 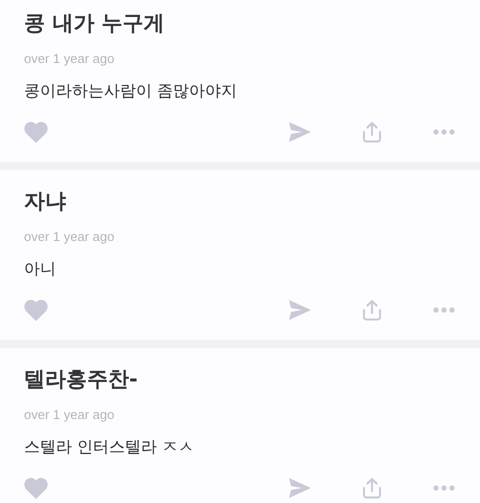 I want to click on post-body: 아니, so click(x=40, y=269).